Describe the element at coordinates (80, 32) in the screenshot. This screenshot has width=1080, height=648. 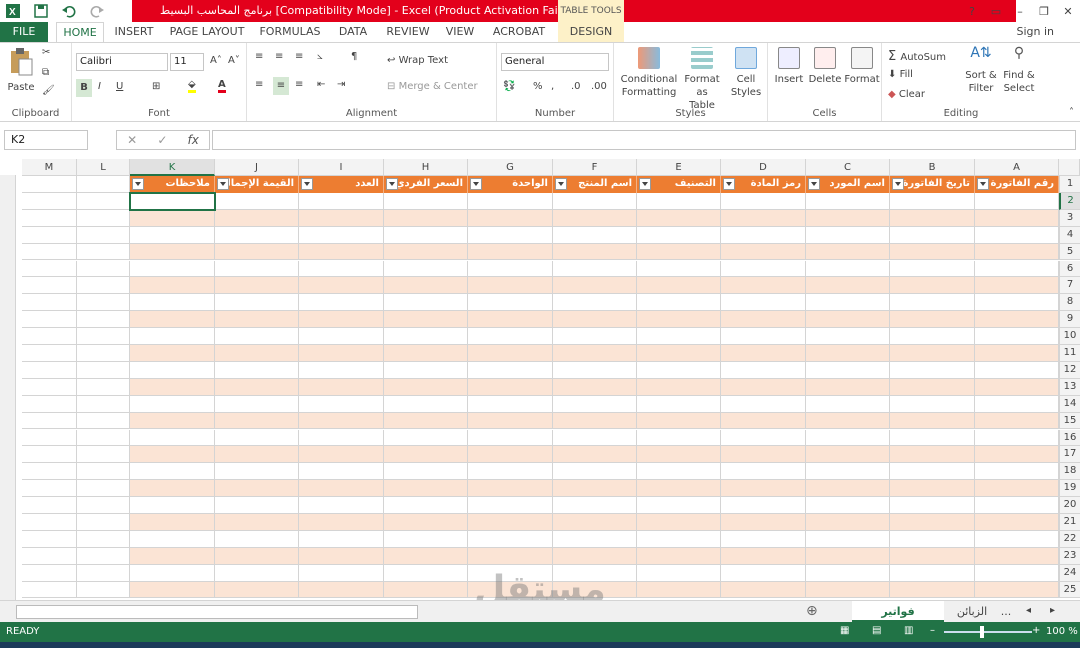
I see `tab-home: HOME` at that location.